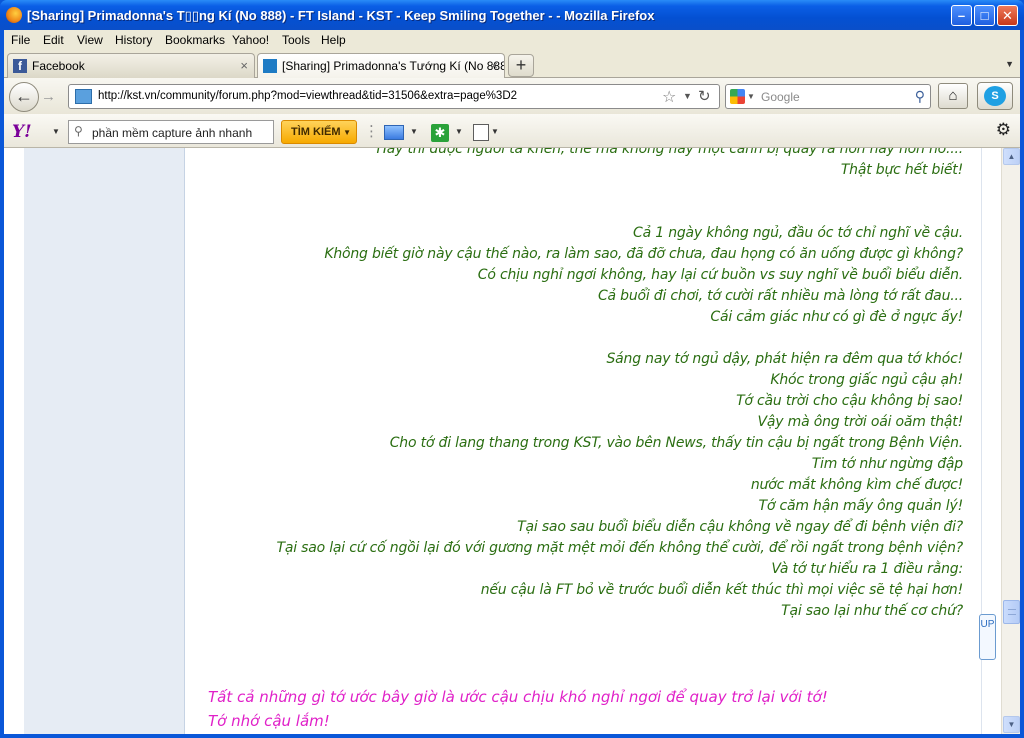 The image size is (1024, 738). What do you see at coordinates (751, 96) in the screenshot?
I see `search-engine-dropdown-icon: ▼` at bounding box center [751, 96].